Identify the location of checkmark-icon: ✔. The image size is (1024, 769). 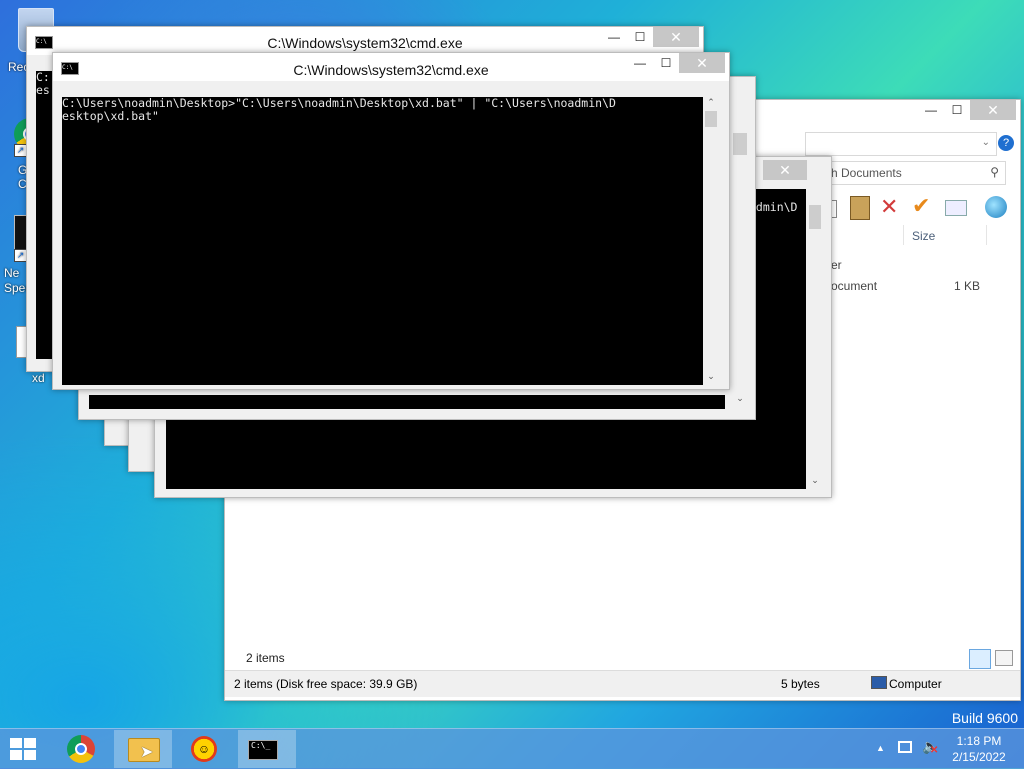
(921, 206).